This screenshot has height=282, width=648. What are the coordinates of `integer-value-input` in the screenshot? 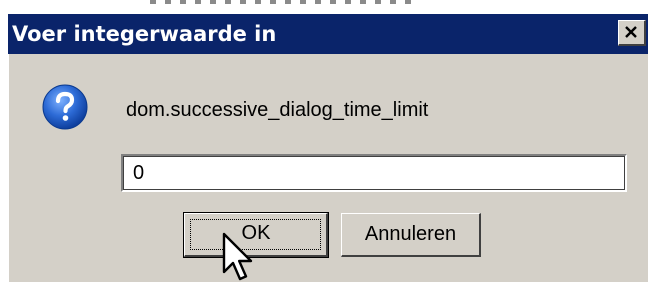 It's located at (374, 173).